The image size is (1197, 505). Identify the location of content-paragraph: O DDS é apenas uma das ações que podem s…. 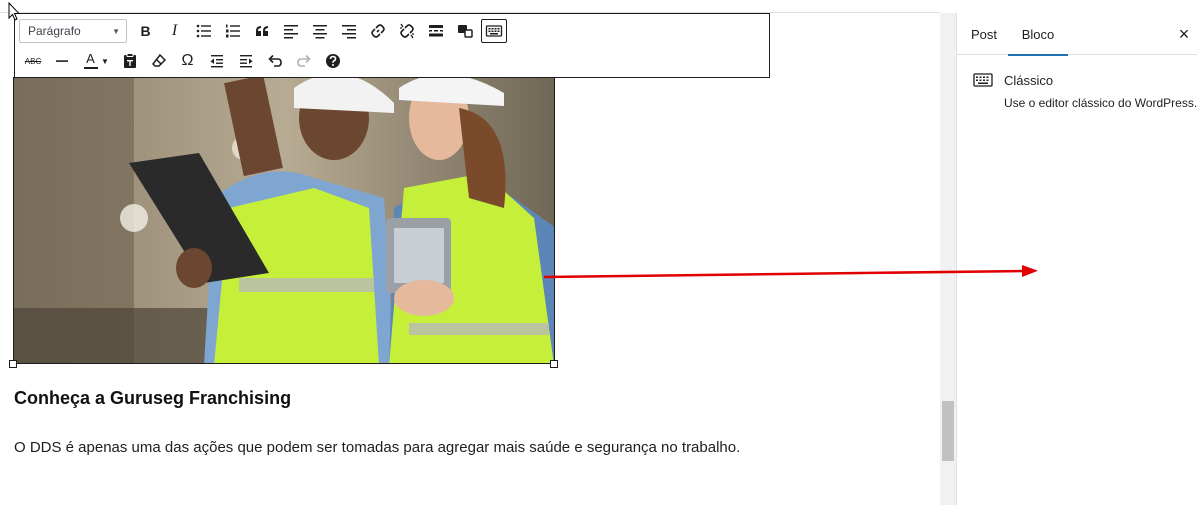
(379, 447).